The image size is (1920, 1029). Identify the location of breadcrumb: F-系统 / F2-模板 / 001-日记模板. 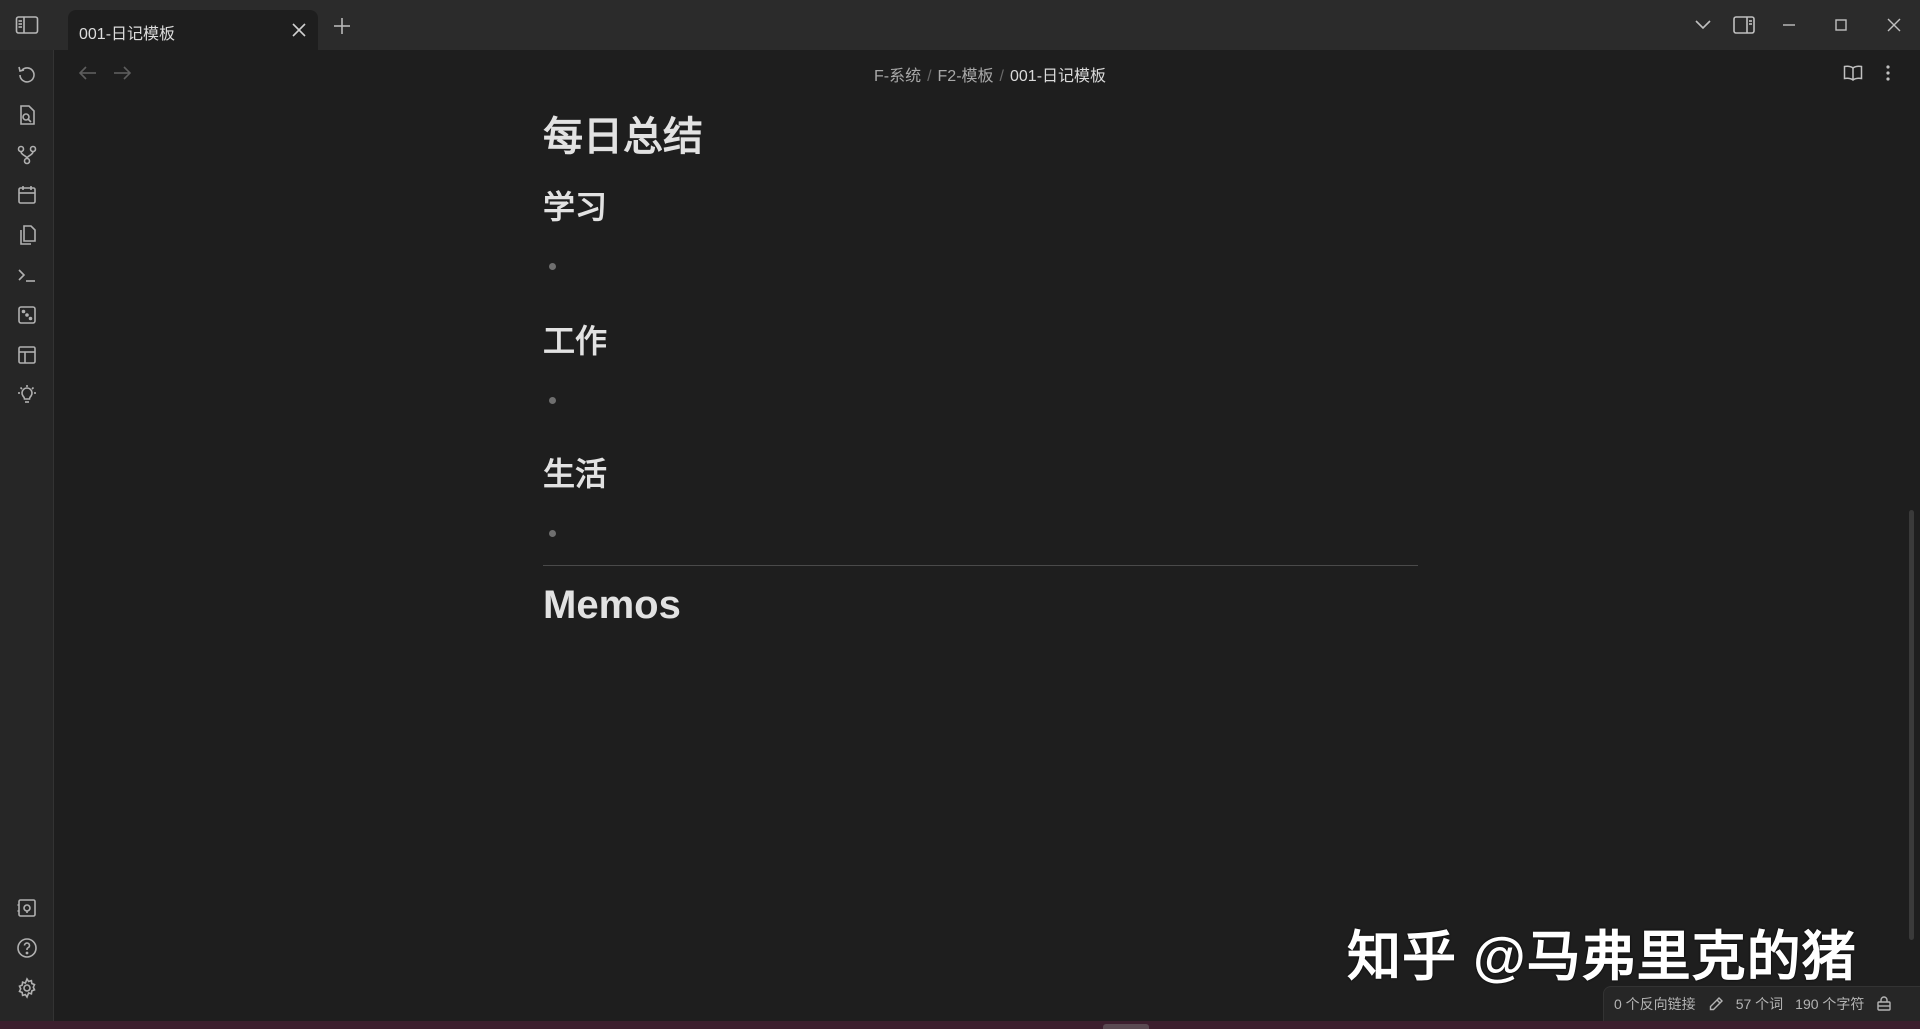
(960, 74).